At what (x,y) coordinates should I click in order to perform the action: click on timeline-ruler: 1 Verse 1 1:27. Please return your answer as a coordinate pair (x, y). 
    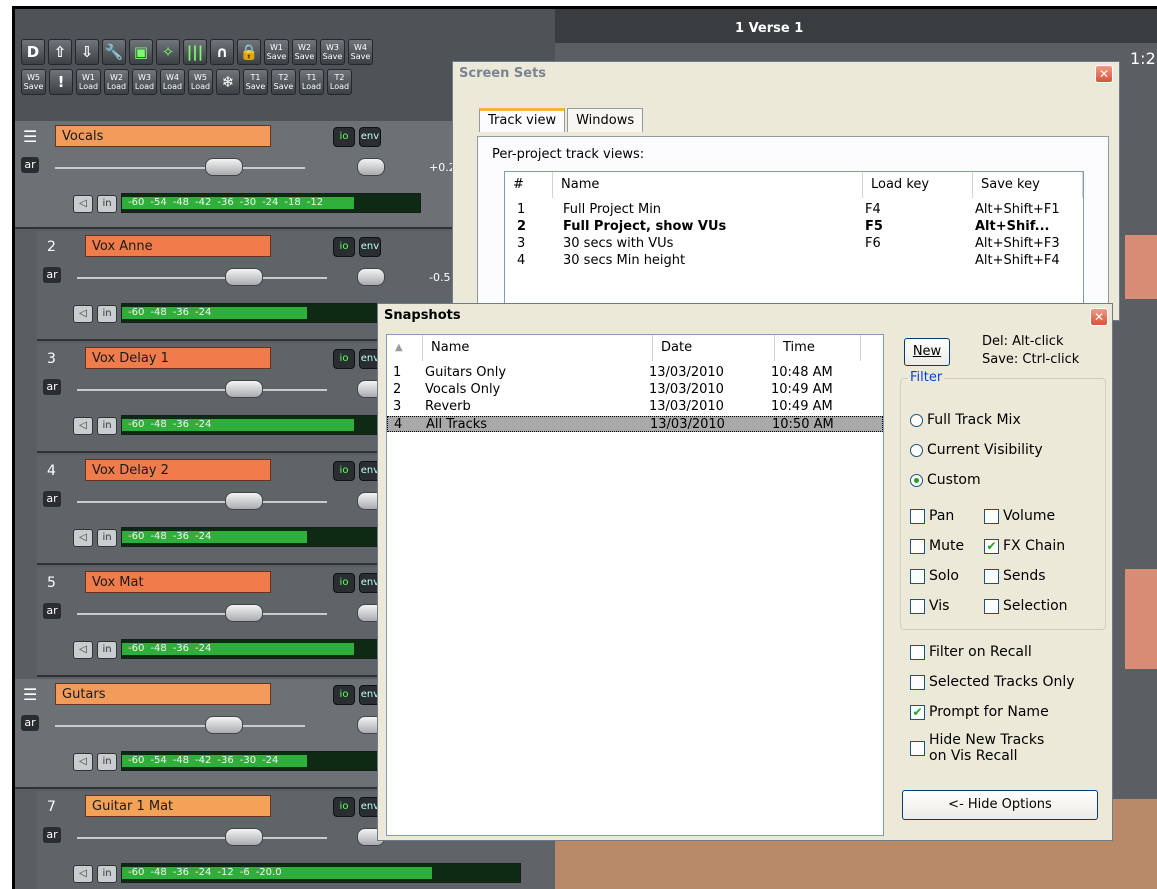
    Looking at the image, I should click on (856, 38).